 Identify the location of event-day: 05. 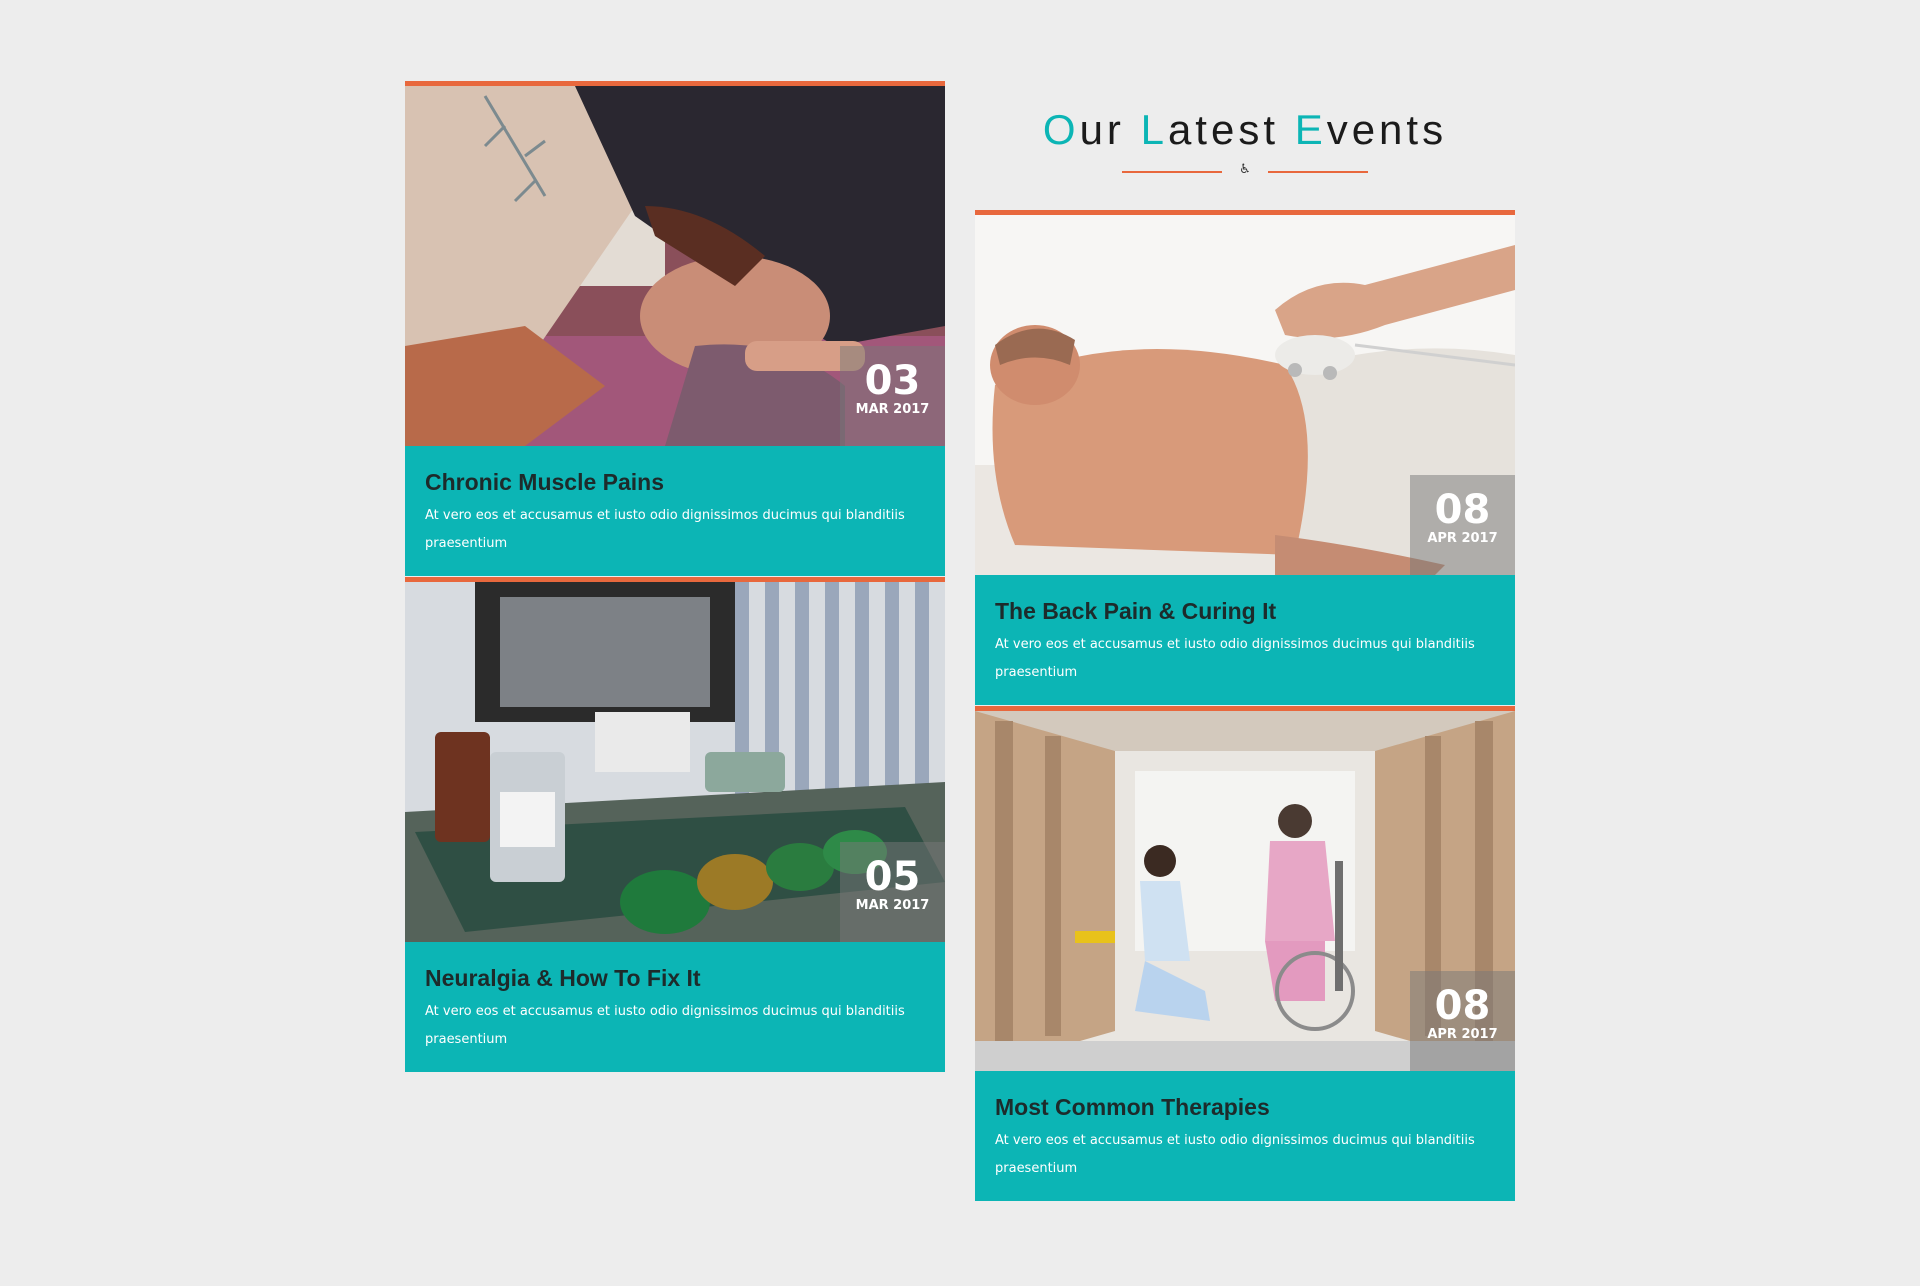
(892, 877).